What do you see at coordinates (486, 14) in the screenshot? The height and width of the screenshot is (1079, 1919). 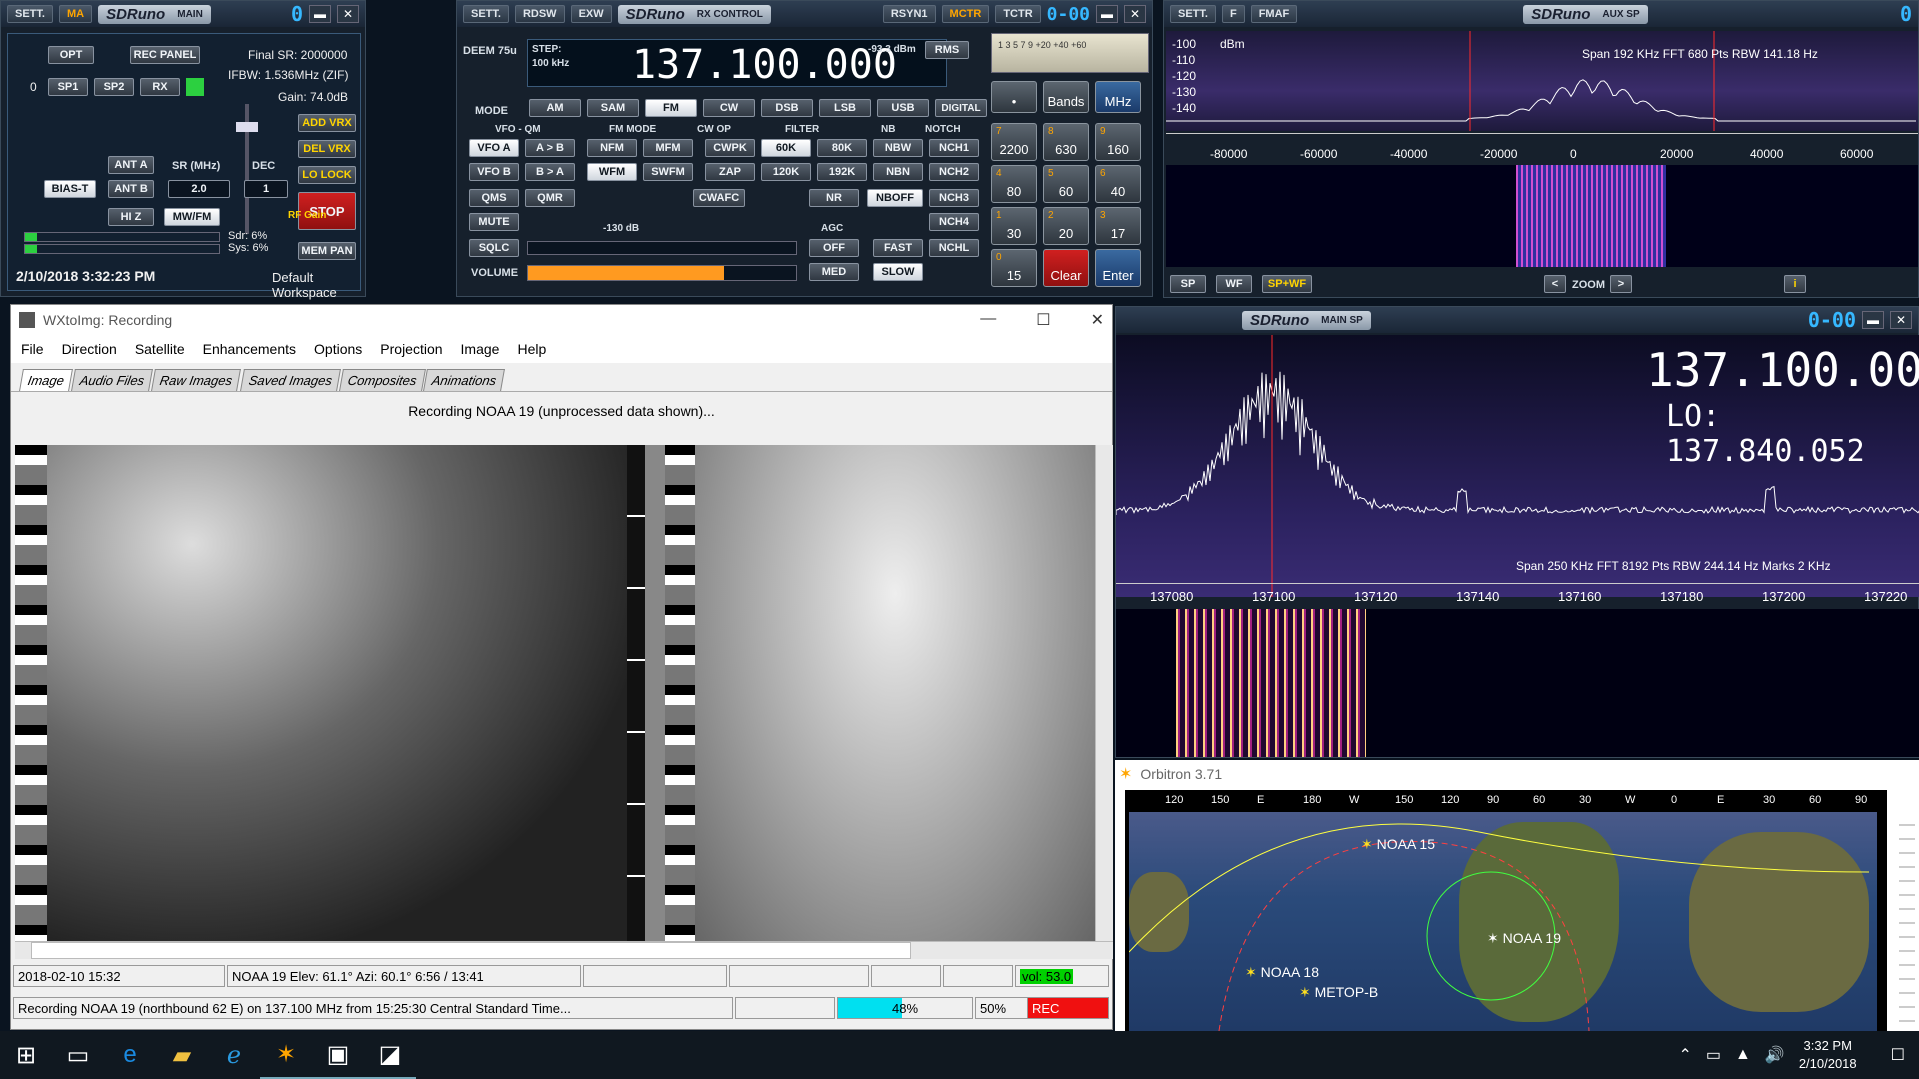 I see `rx-sett-button: SETT.` at bounding box center [486, 14].